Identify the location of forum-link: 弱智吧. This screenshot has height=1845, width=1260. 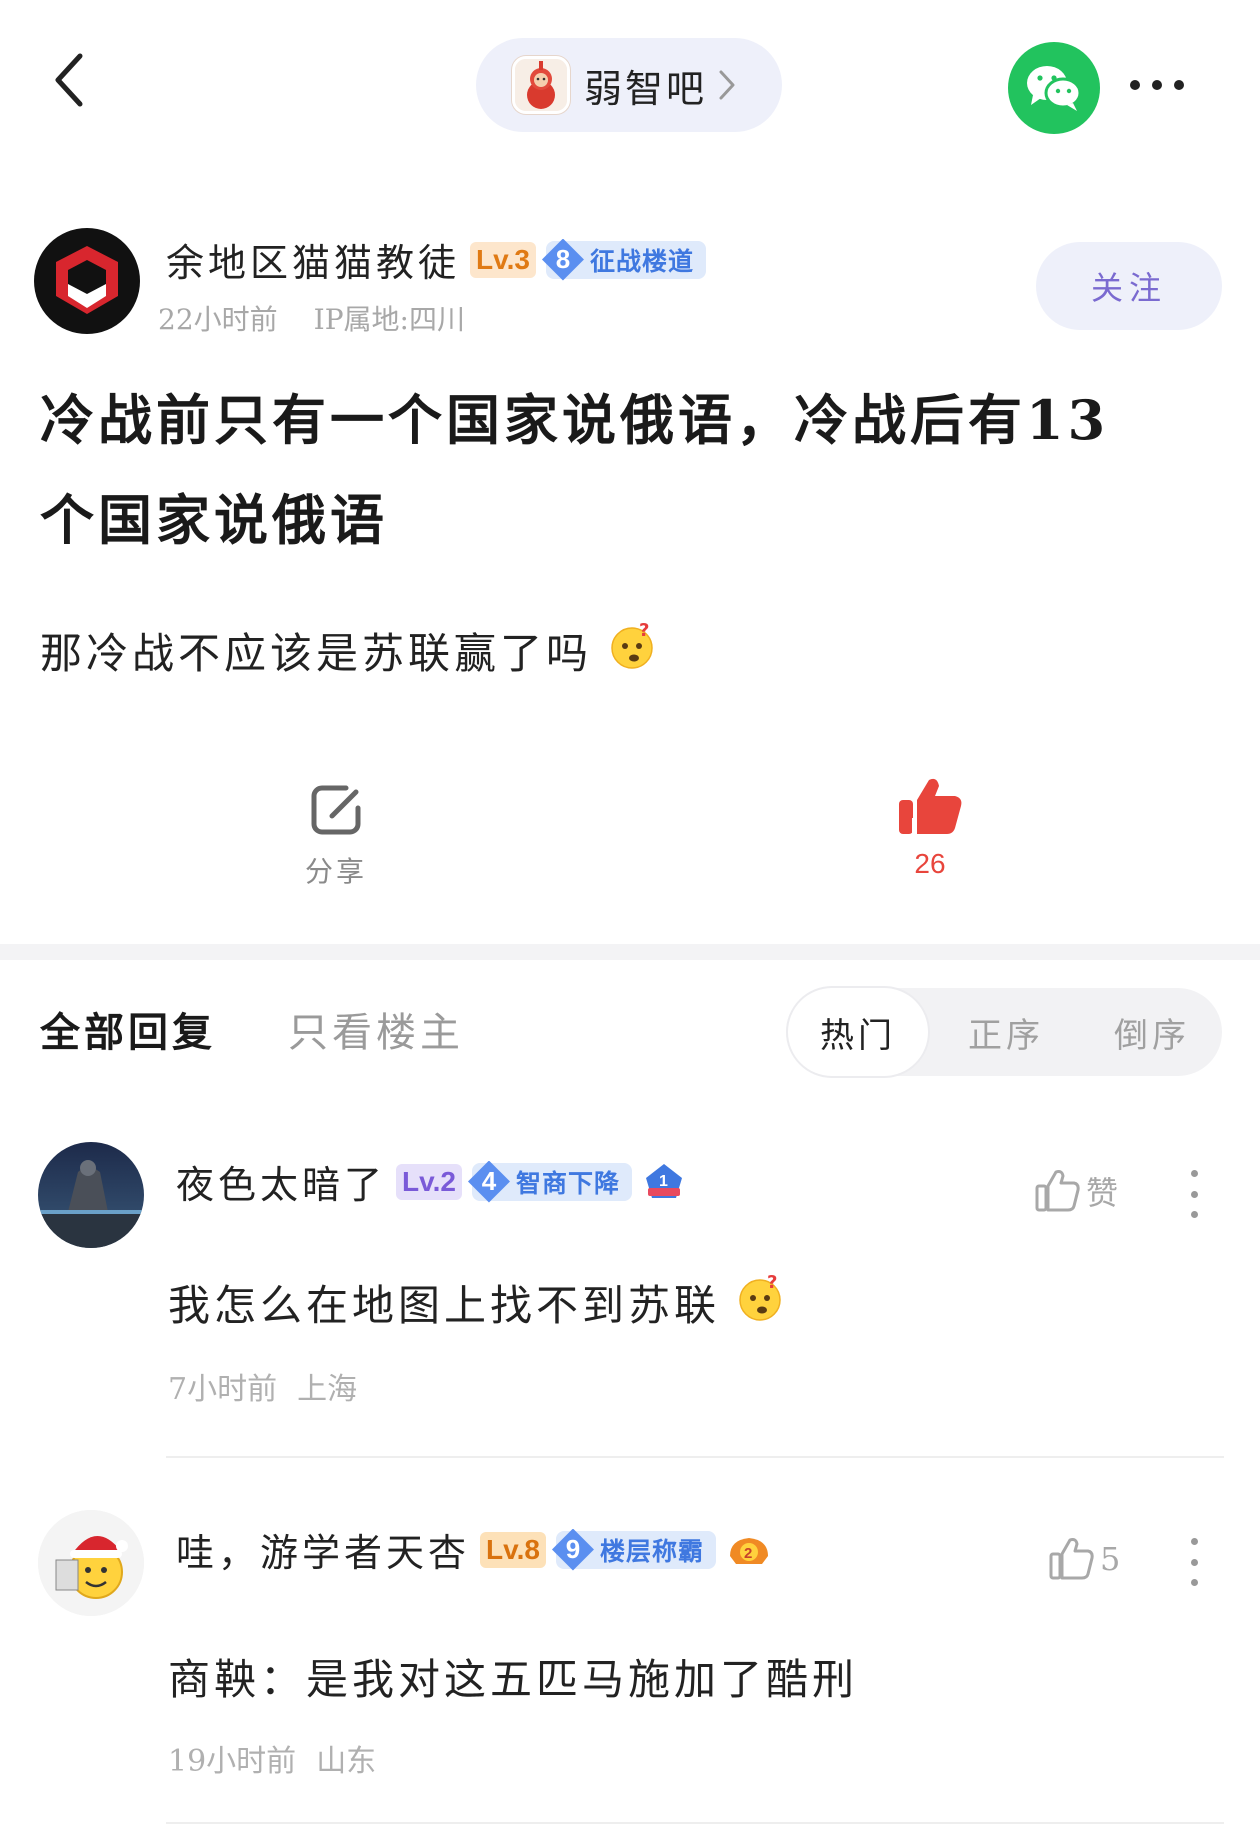
(629, 85).